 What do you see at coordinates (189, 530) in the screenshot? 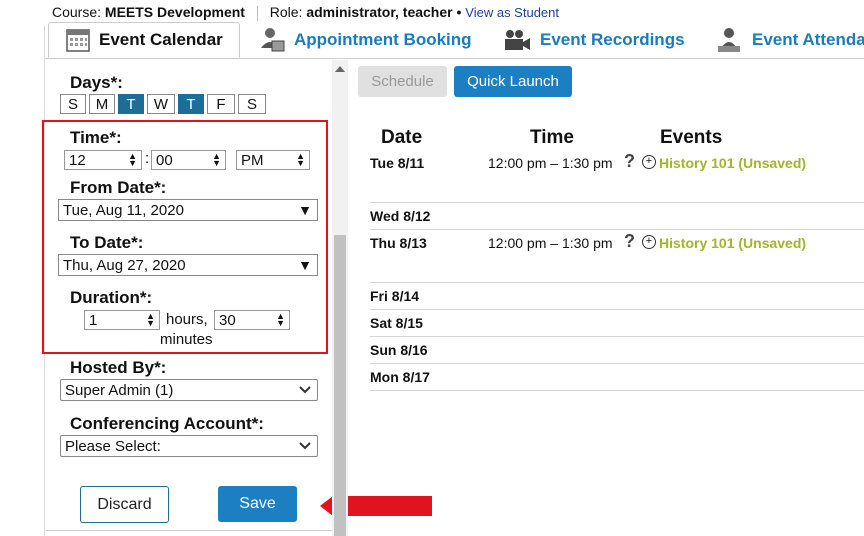
I see `panel-bottom-line` at bounding box center [189, 530].